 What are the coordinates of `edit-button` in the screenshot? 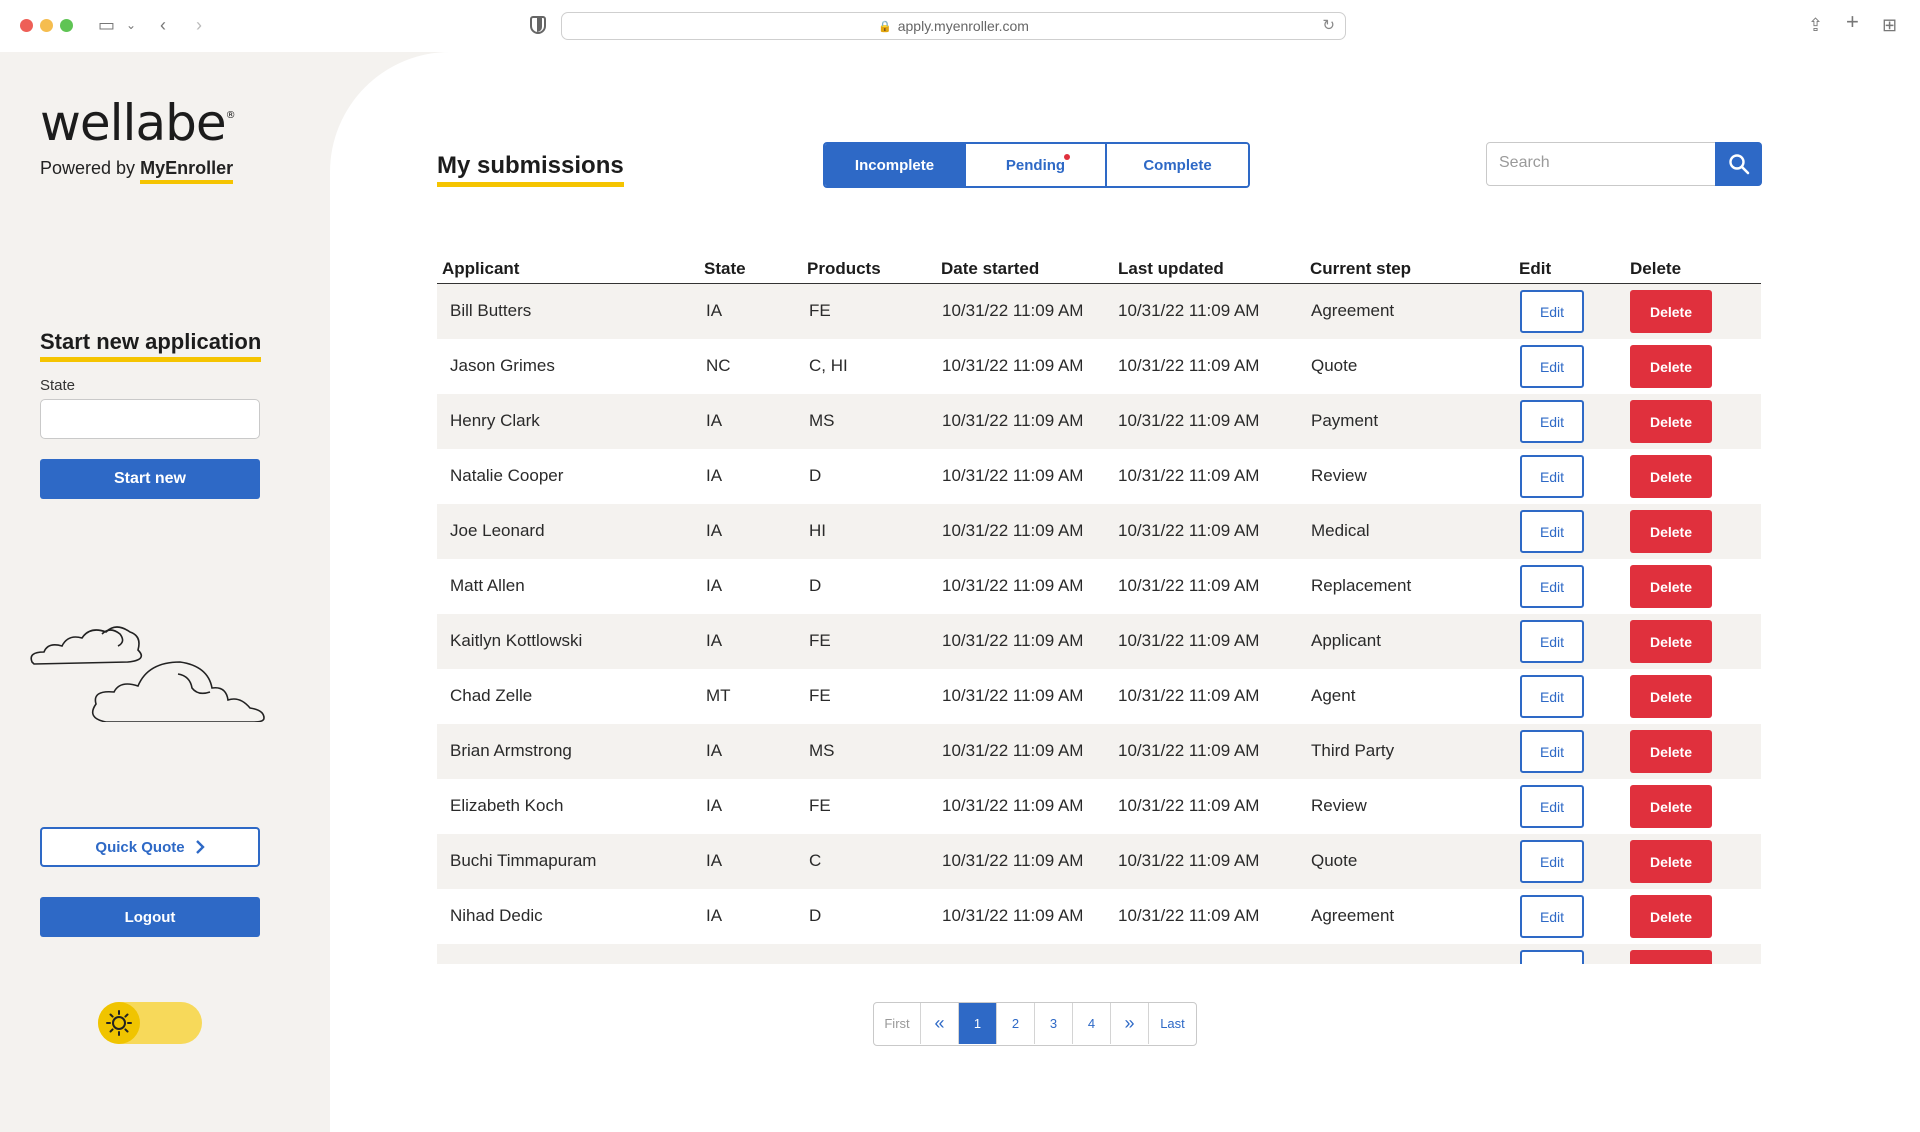 It's located at (1552, 957).